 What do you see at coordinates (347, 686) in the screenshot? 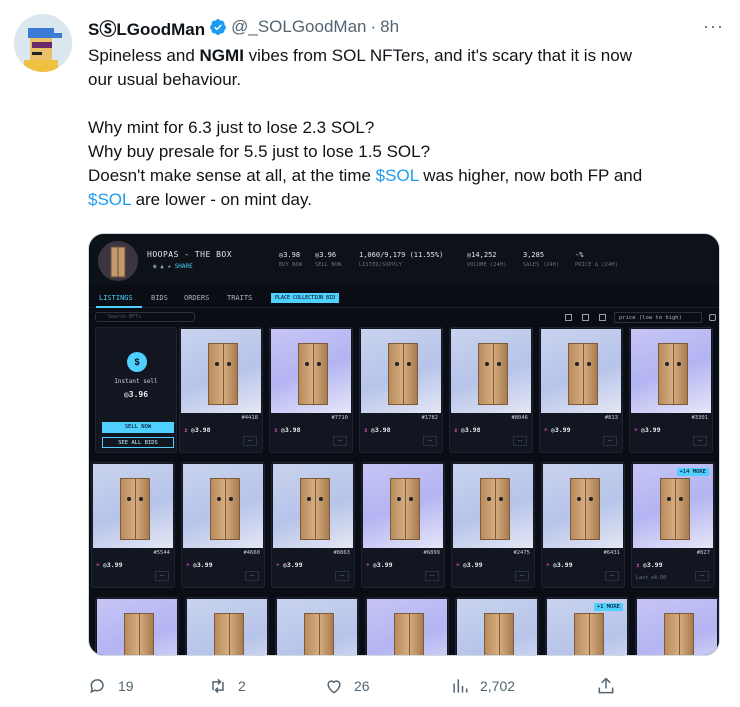
I see `like-button: 26` at bounding box center [347, 686].